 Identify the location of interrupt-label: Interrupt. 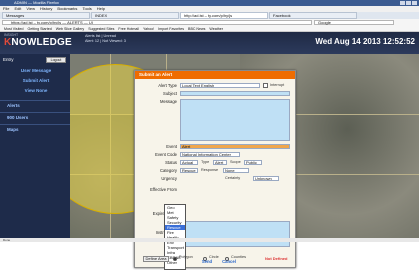
(277, 85).